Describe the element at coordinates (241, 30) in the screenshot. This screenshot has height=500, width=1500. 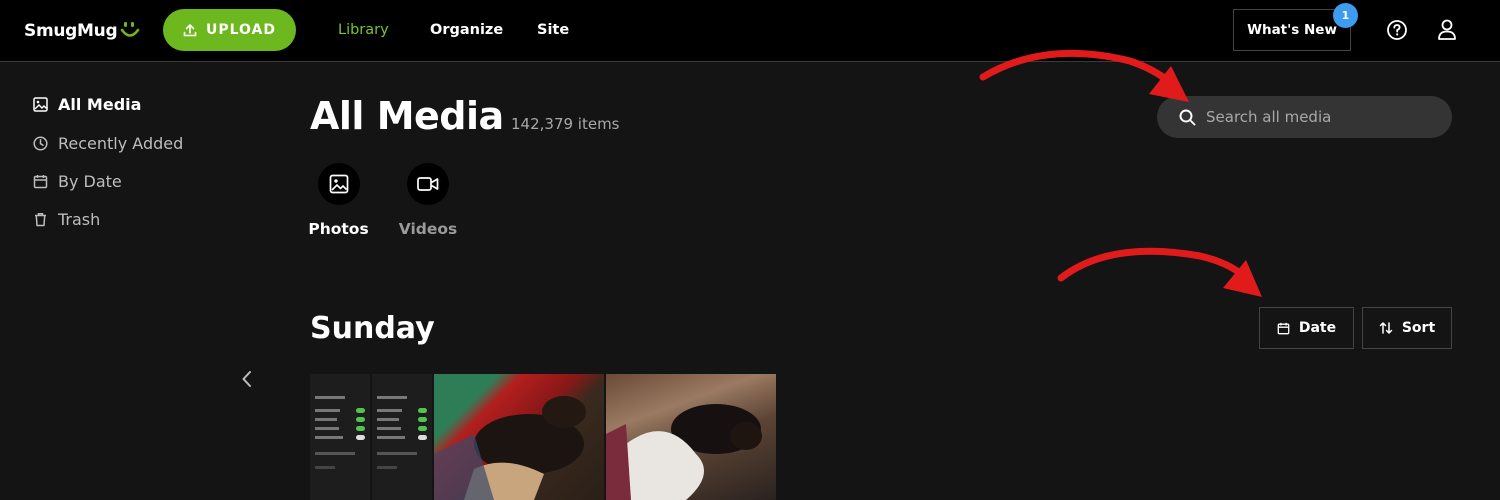
I see `upload-label: UPLOAD` at that location.